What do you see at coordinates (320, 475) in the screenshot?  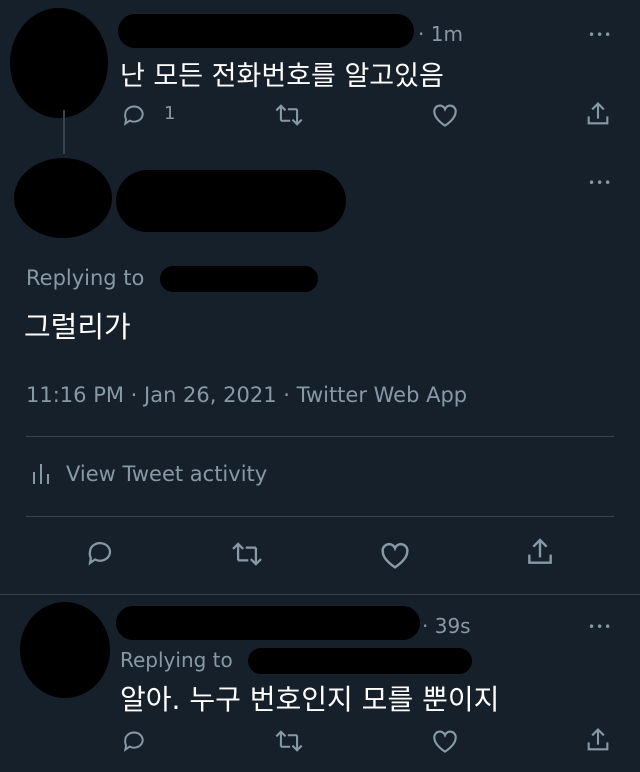 I see `view-activity-row: View Tweet activity` at bounding box center [320, 475].